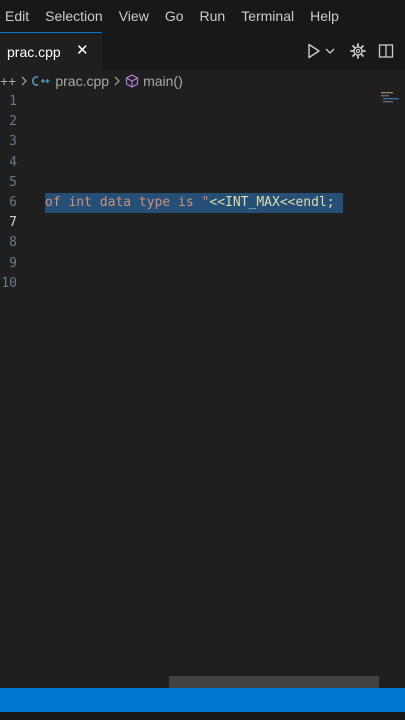  Describe the element at coordinates (127, 202) in the screenshot. I see `string-literal: of int data type is "` at that location.